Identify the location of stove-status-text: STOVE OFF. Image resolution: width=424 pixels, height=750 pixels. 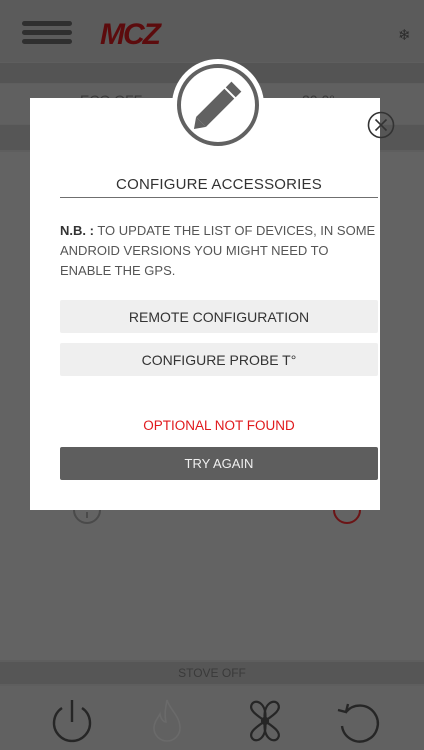
(212, 673).